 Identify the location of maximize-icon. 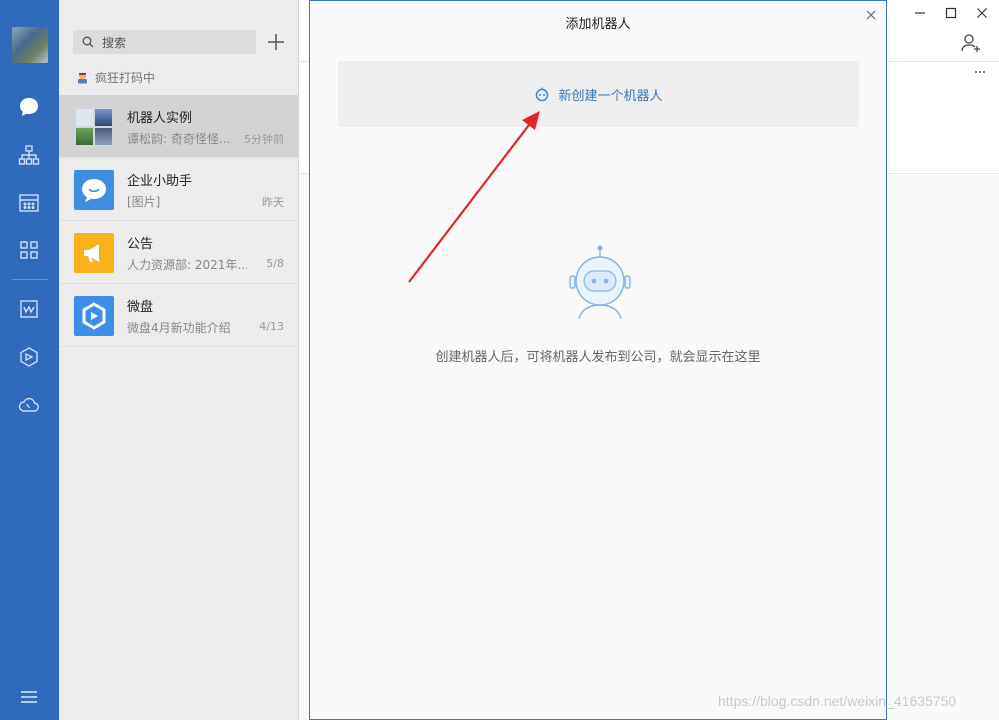
(951, 13).